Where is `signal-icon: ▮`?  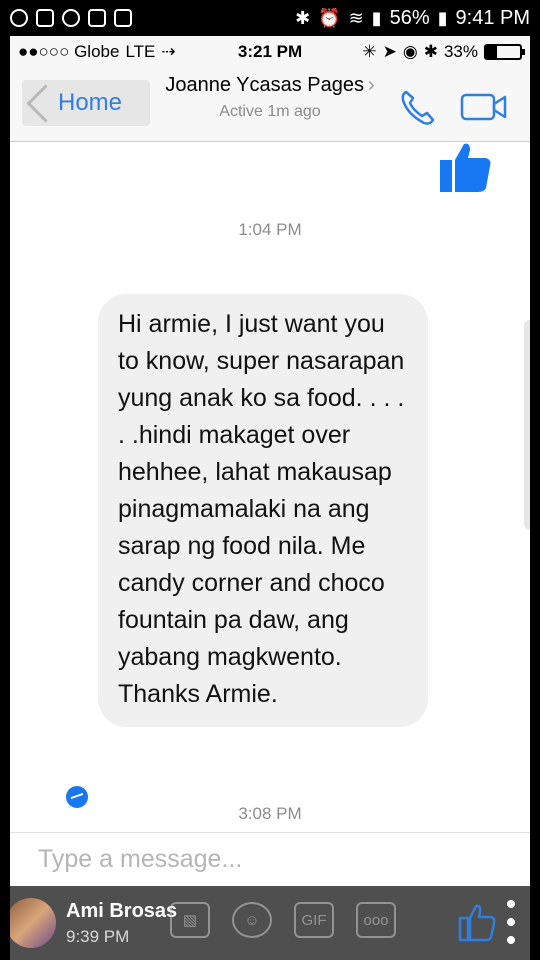 signal-icon: ▮ is located at coordinates (376, 17).